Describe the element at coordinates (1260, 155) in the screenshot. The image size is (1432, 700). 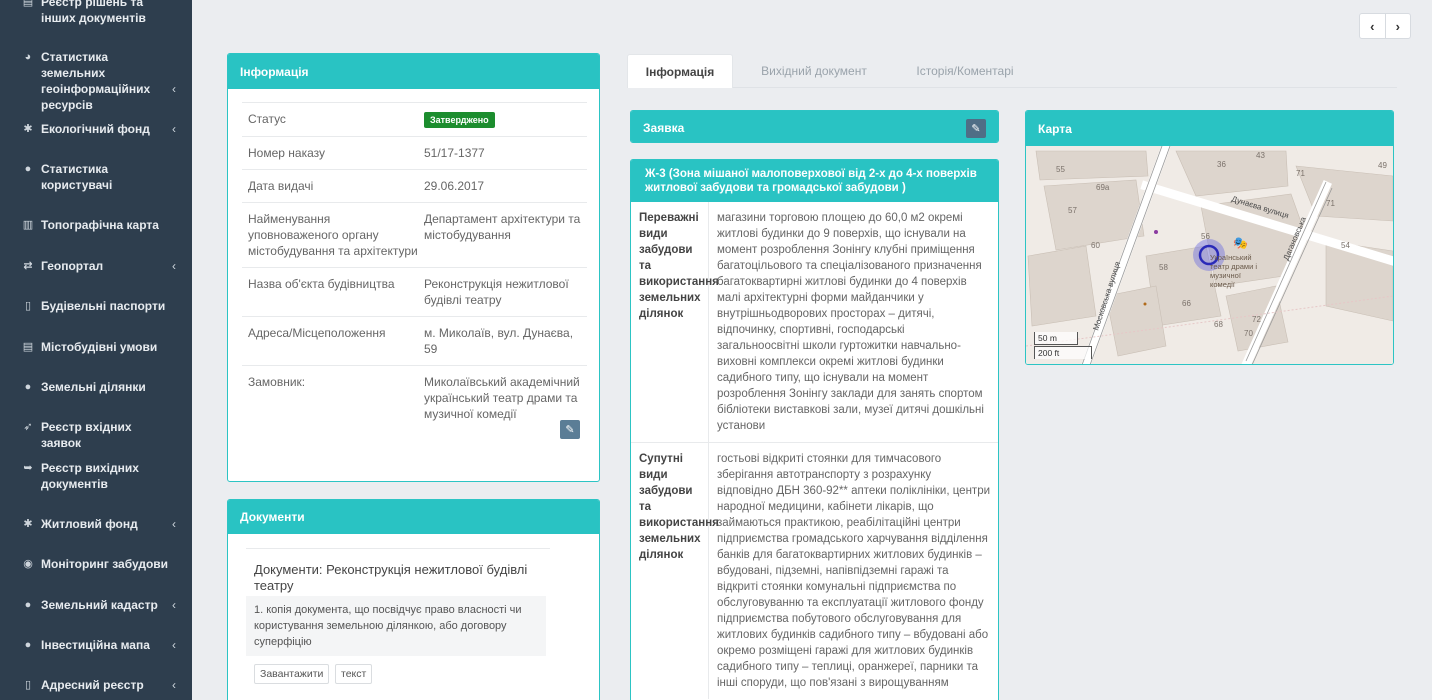
I see `house-number: 43` at that location.